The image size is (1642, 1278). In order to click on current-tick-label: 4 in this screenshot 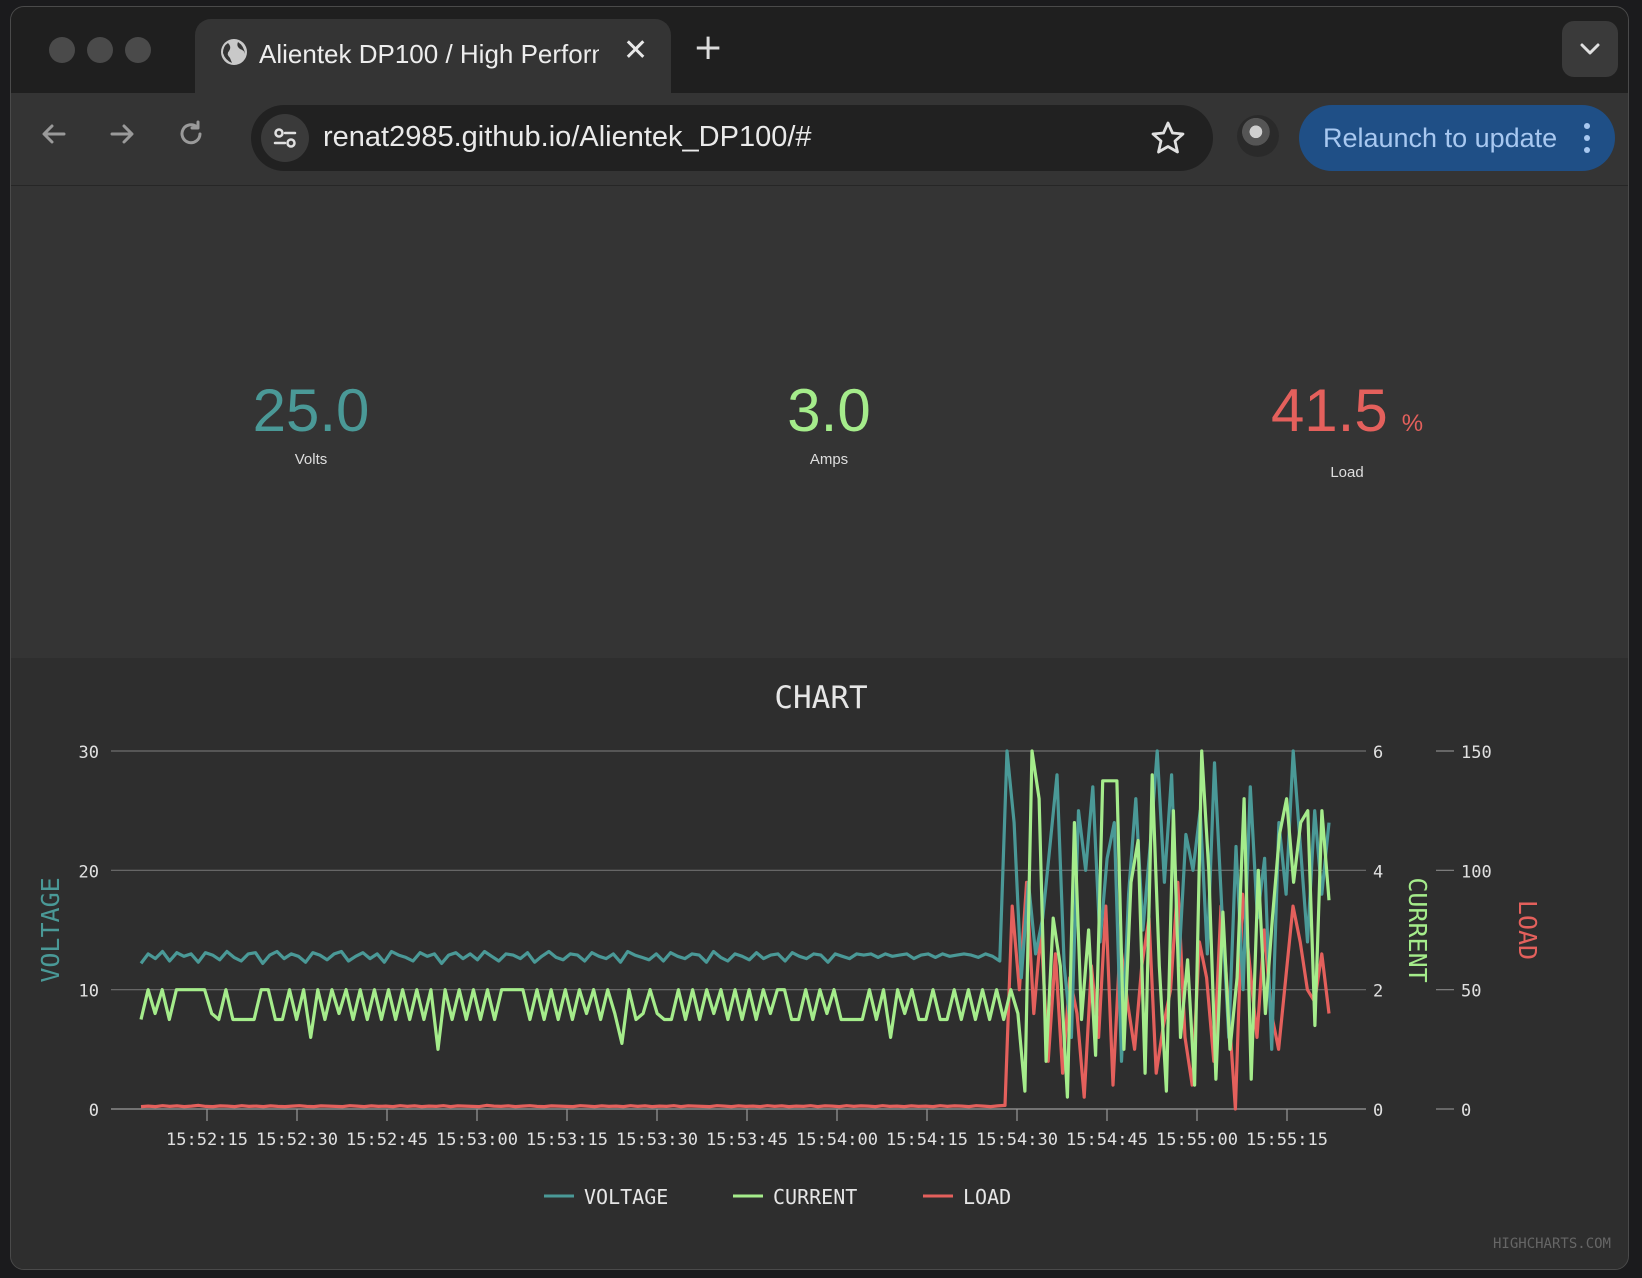, I will do `click(1378, 872)`.